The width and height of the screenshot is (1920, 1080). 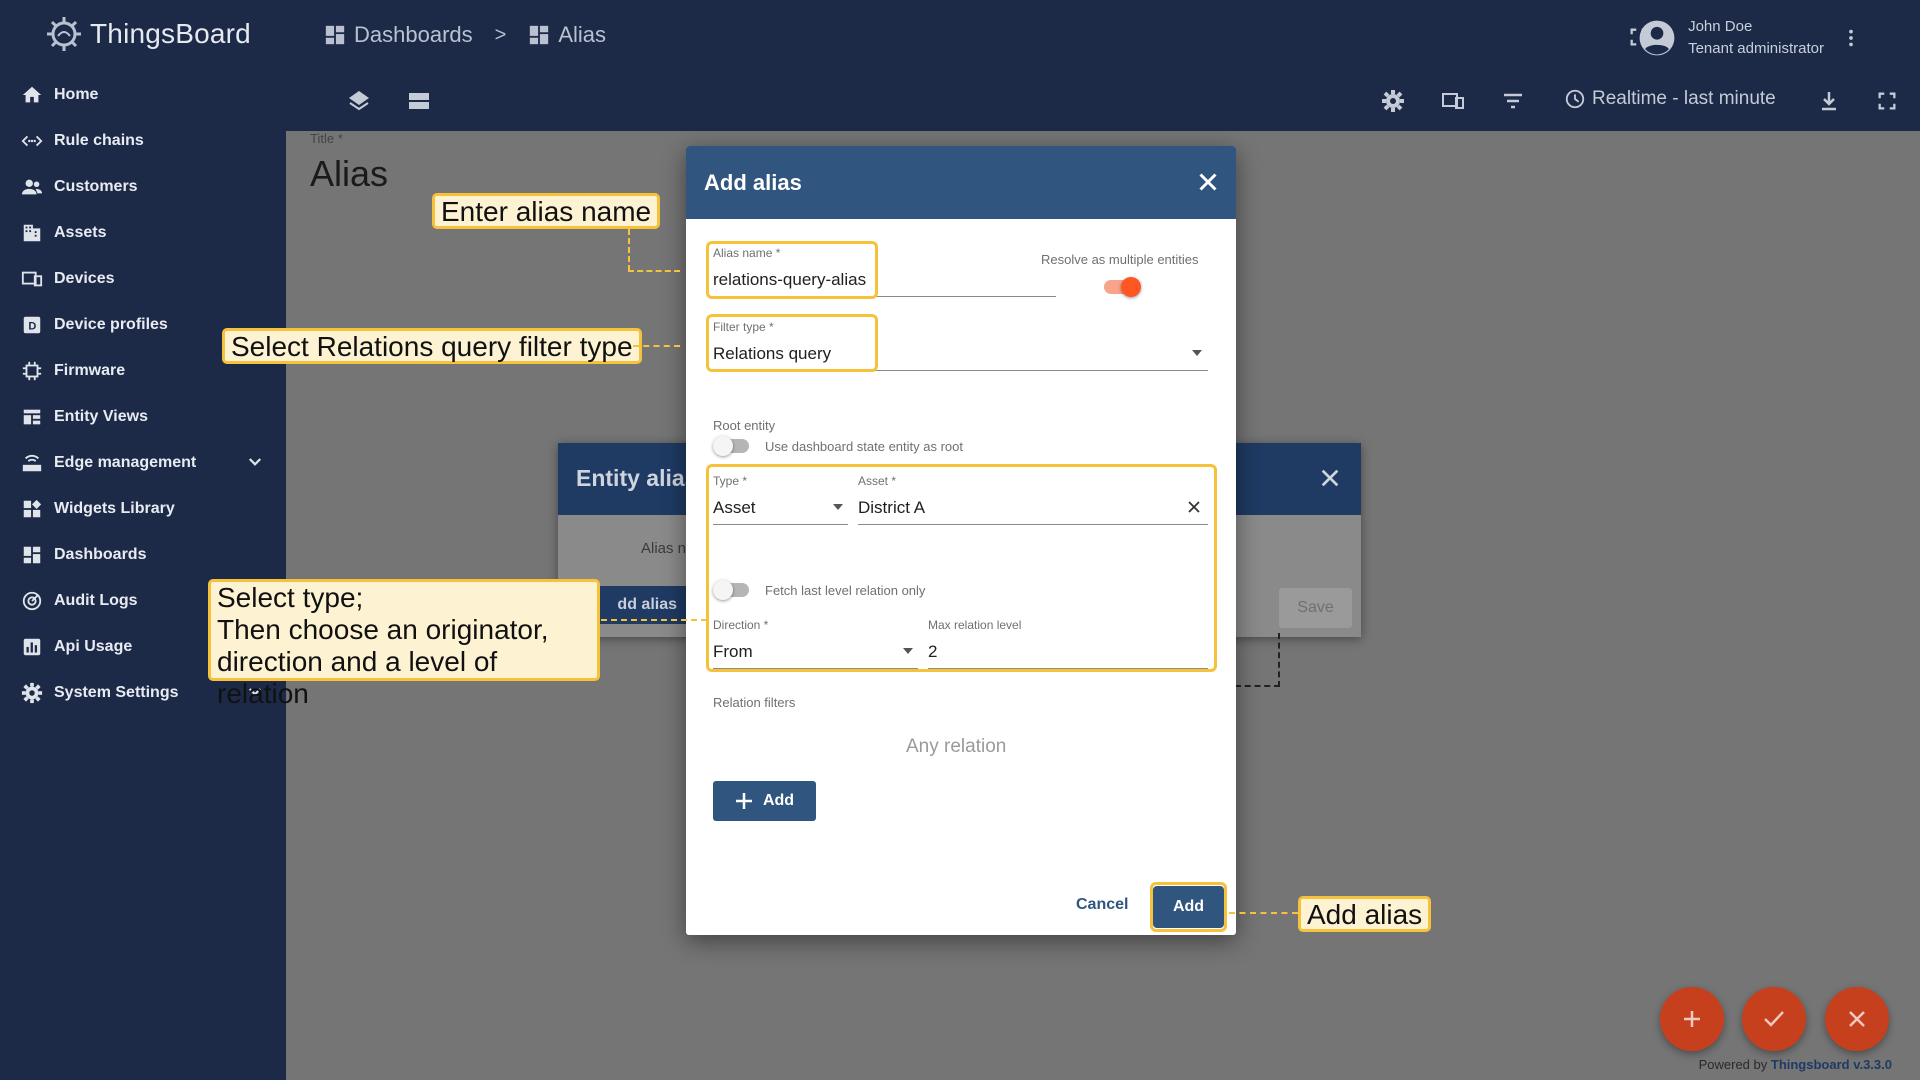 I want to click on plus-icon, so click(x=1692, y=1019).